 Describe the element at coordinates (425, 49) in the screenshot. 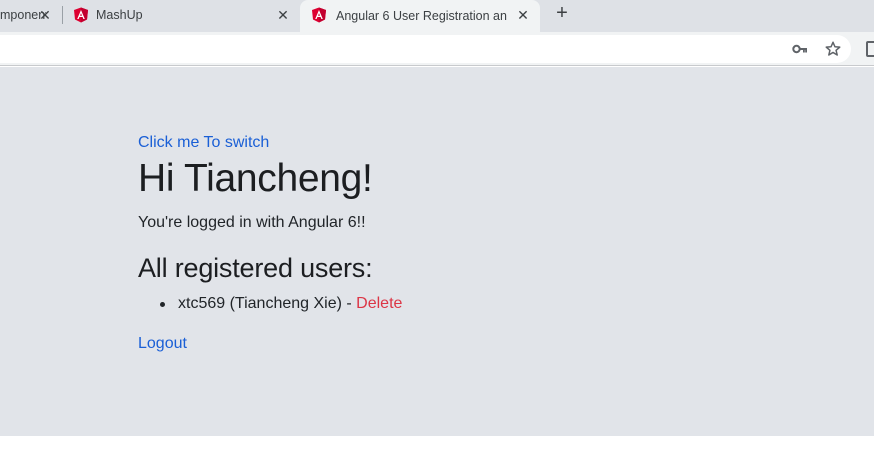

I see `address-bar` at that location.